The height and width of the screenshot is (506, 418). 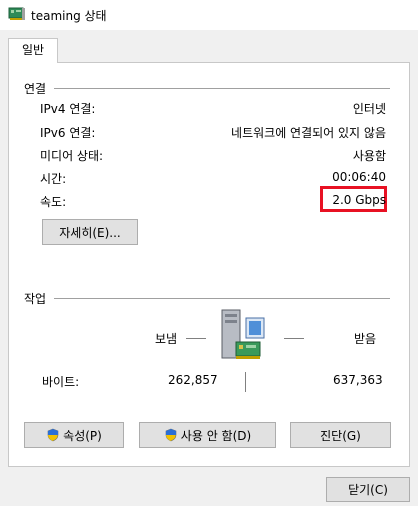 I want to click on disable-button: 사용 안 함(D), so click(x=207, y=435).